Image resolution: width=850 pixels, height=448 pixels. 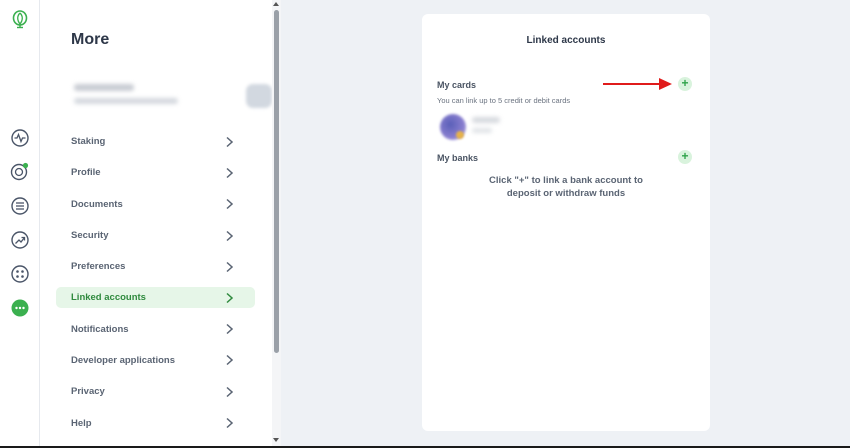 I want to click on logo-icon, so click(x=19, y=19).